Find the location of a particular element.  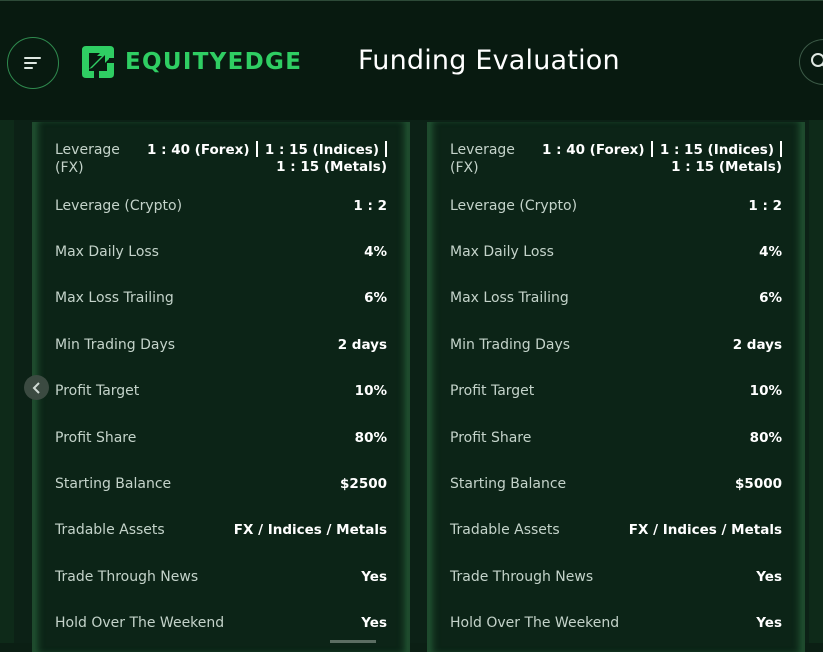

logo-text: EQUITYEDGE is located at coordinates (213, 62).